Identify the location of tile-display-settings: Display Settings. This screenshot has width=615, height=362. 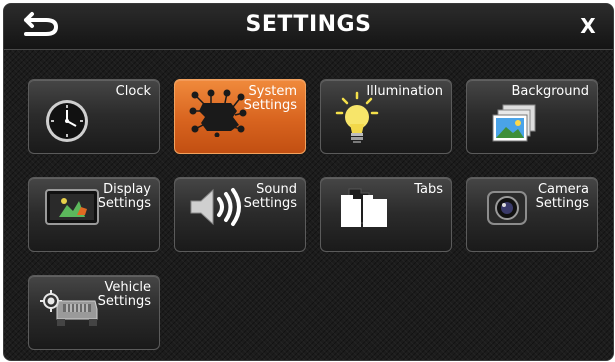
(94, 214).